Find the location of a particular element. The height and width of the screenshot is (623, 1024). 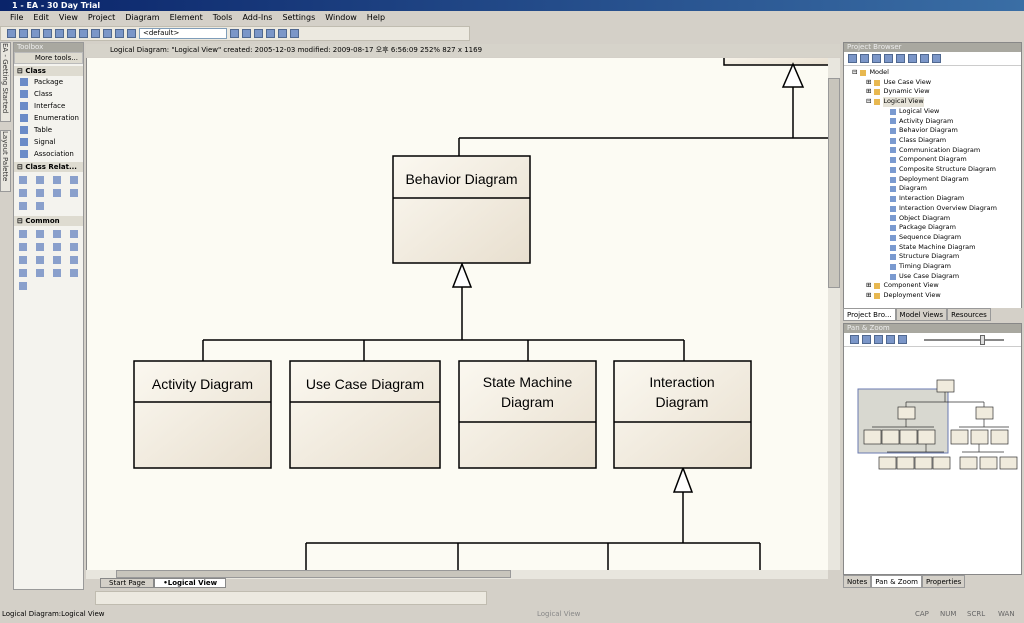

tool-enumeration: Enumeration is located at coordinates (48, 118).